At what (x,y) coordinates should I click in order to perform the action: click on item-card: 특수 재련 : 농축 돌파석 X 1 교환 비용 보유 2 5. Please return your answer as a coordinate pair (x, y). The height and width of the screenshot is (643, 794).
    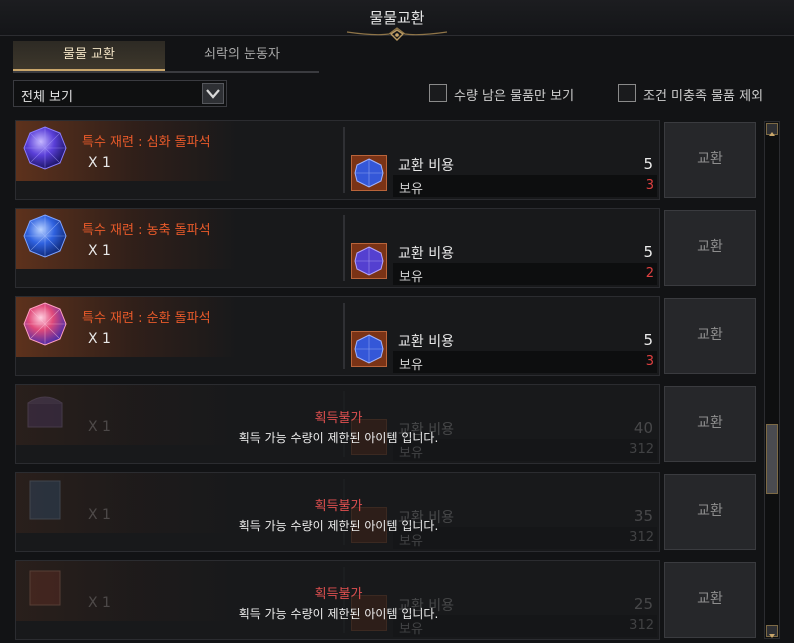
    Looking at the image, I should click on (337, 248).